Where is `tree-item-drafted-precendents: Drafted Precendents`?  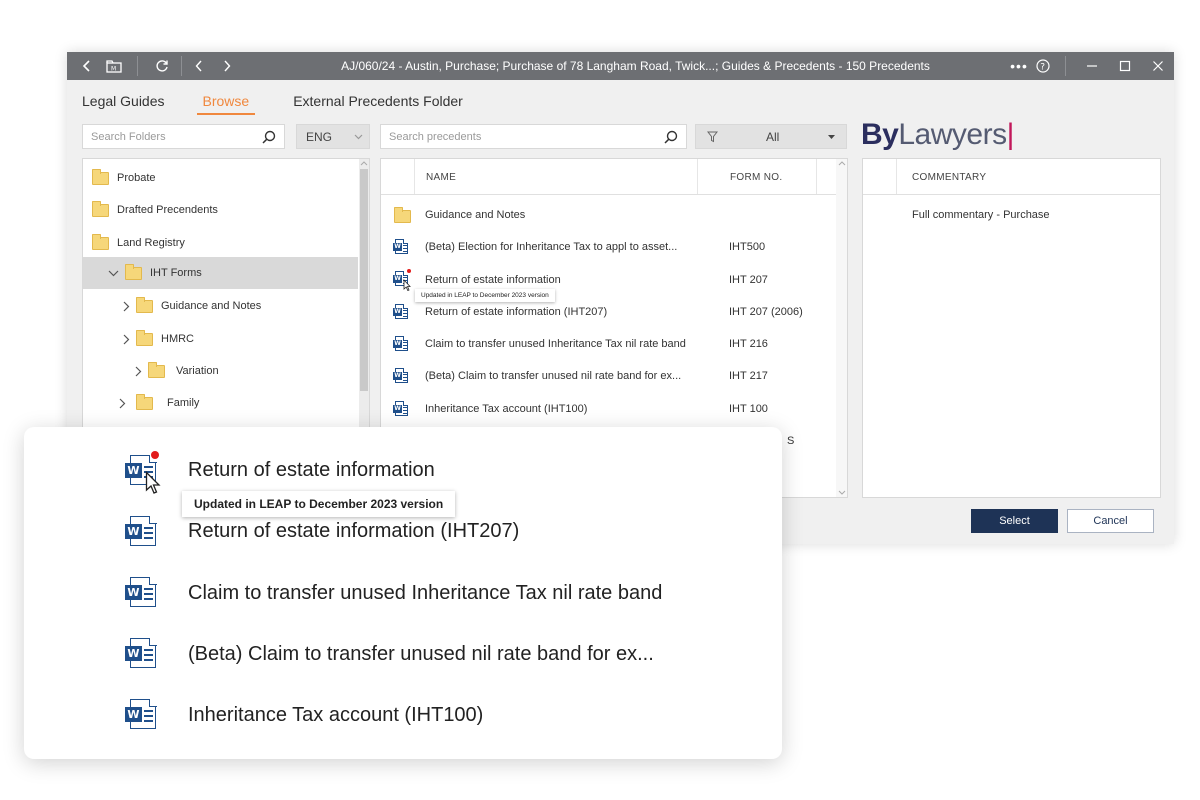
tree-item-drafted-precendents: Drafted Precendents is located at coordinates (155, 210).